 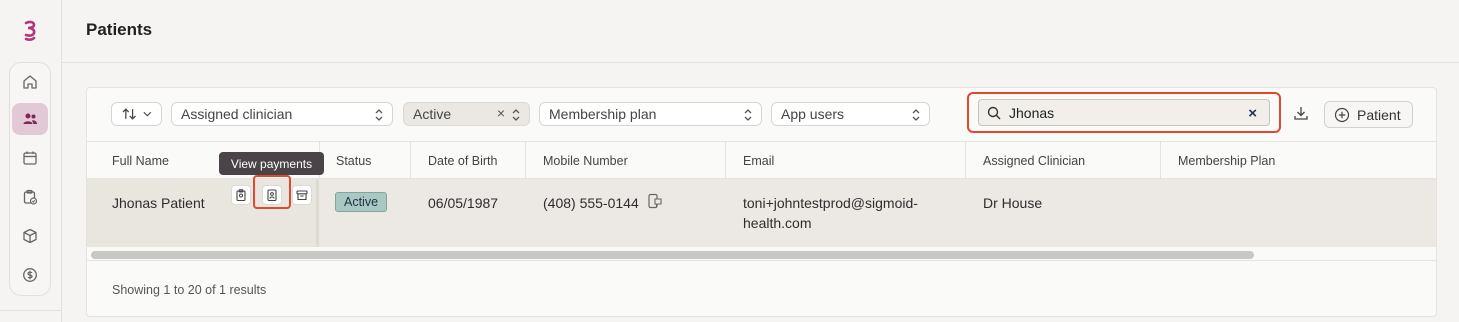 I want to click on brand-logo, so click(x=30, y=31).